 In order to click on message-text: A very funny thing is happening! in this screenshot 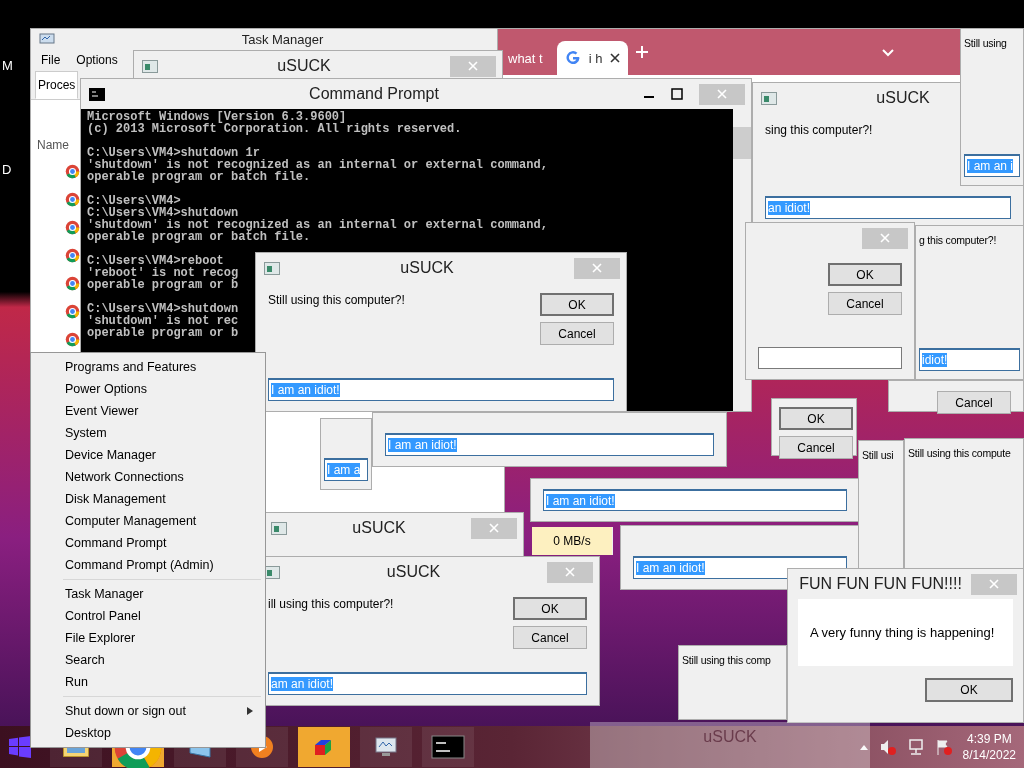, I will do `click(905, 632)`.